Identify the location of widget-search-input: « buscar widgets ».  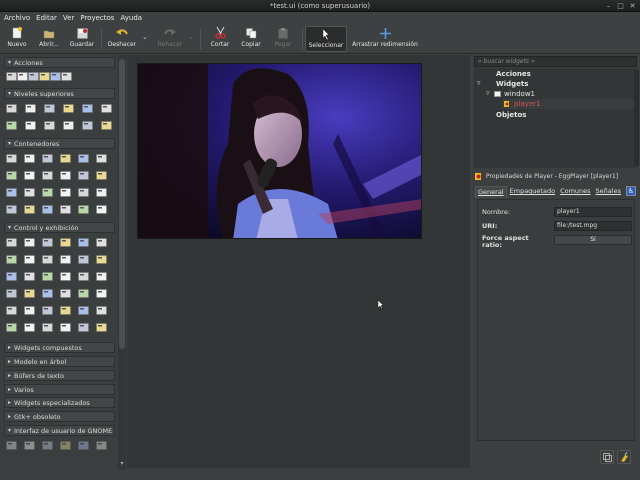
(555, 61).